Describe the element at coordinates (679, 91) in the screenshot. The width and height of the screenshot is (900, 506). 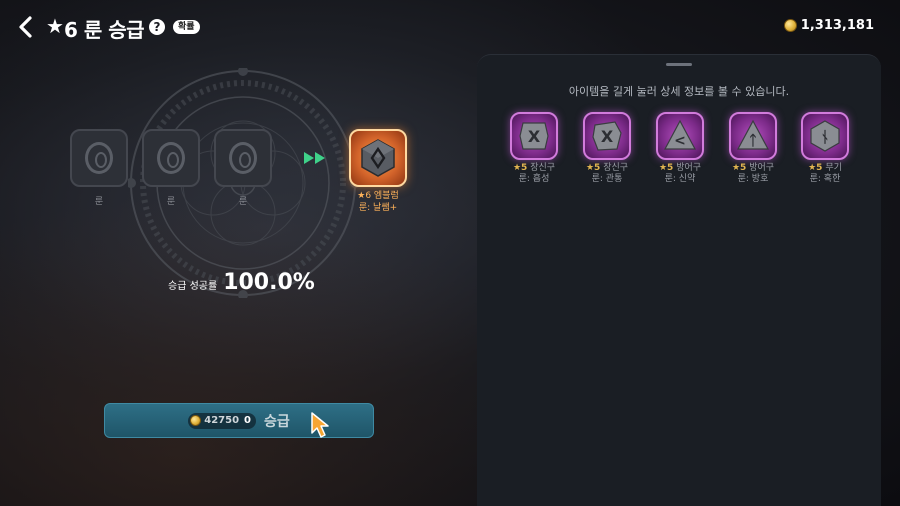
I see `panel-hint-text: 아이템을 길게 눌러 상세 정보를 볼 수 있습니다.` at that location.